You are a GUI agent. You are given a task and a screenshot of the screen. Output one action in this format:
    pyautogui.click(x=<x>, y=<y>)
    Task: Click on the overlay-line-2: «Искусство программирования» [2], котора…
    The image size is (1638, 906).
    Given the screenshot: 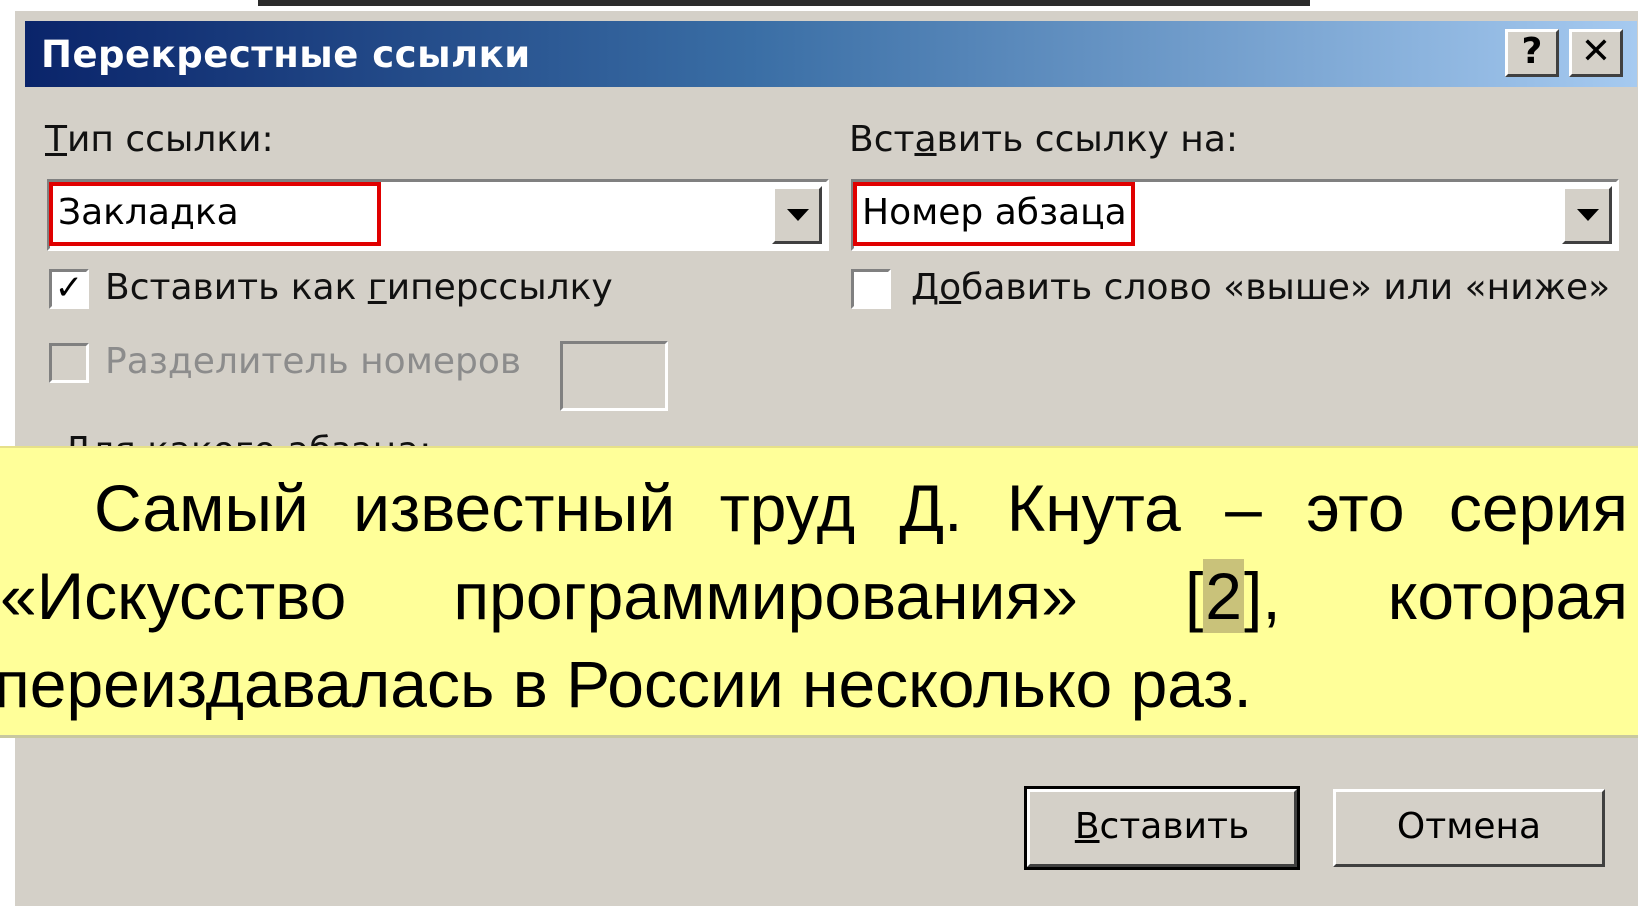 What is the action you would take?
    pyautogui.click(x=814, y=596)
    